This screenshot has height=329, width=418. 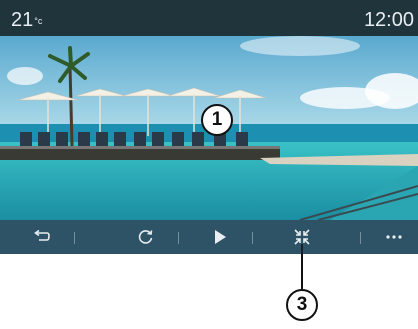 I want to click on fullscreen-toggle-icon, so click(x=302, y=237).